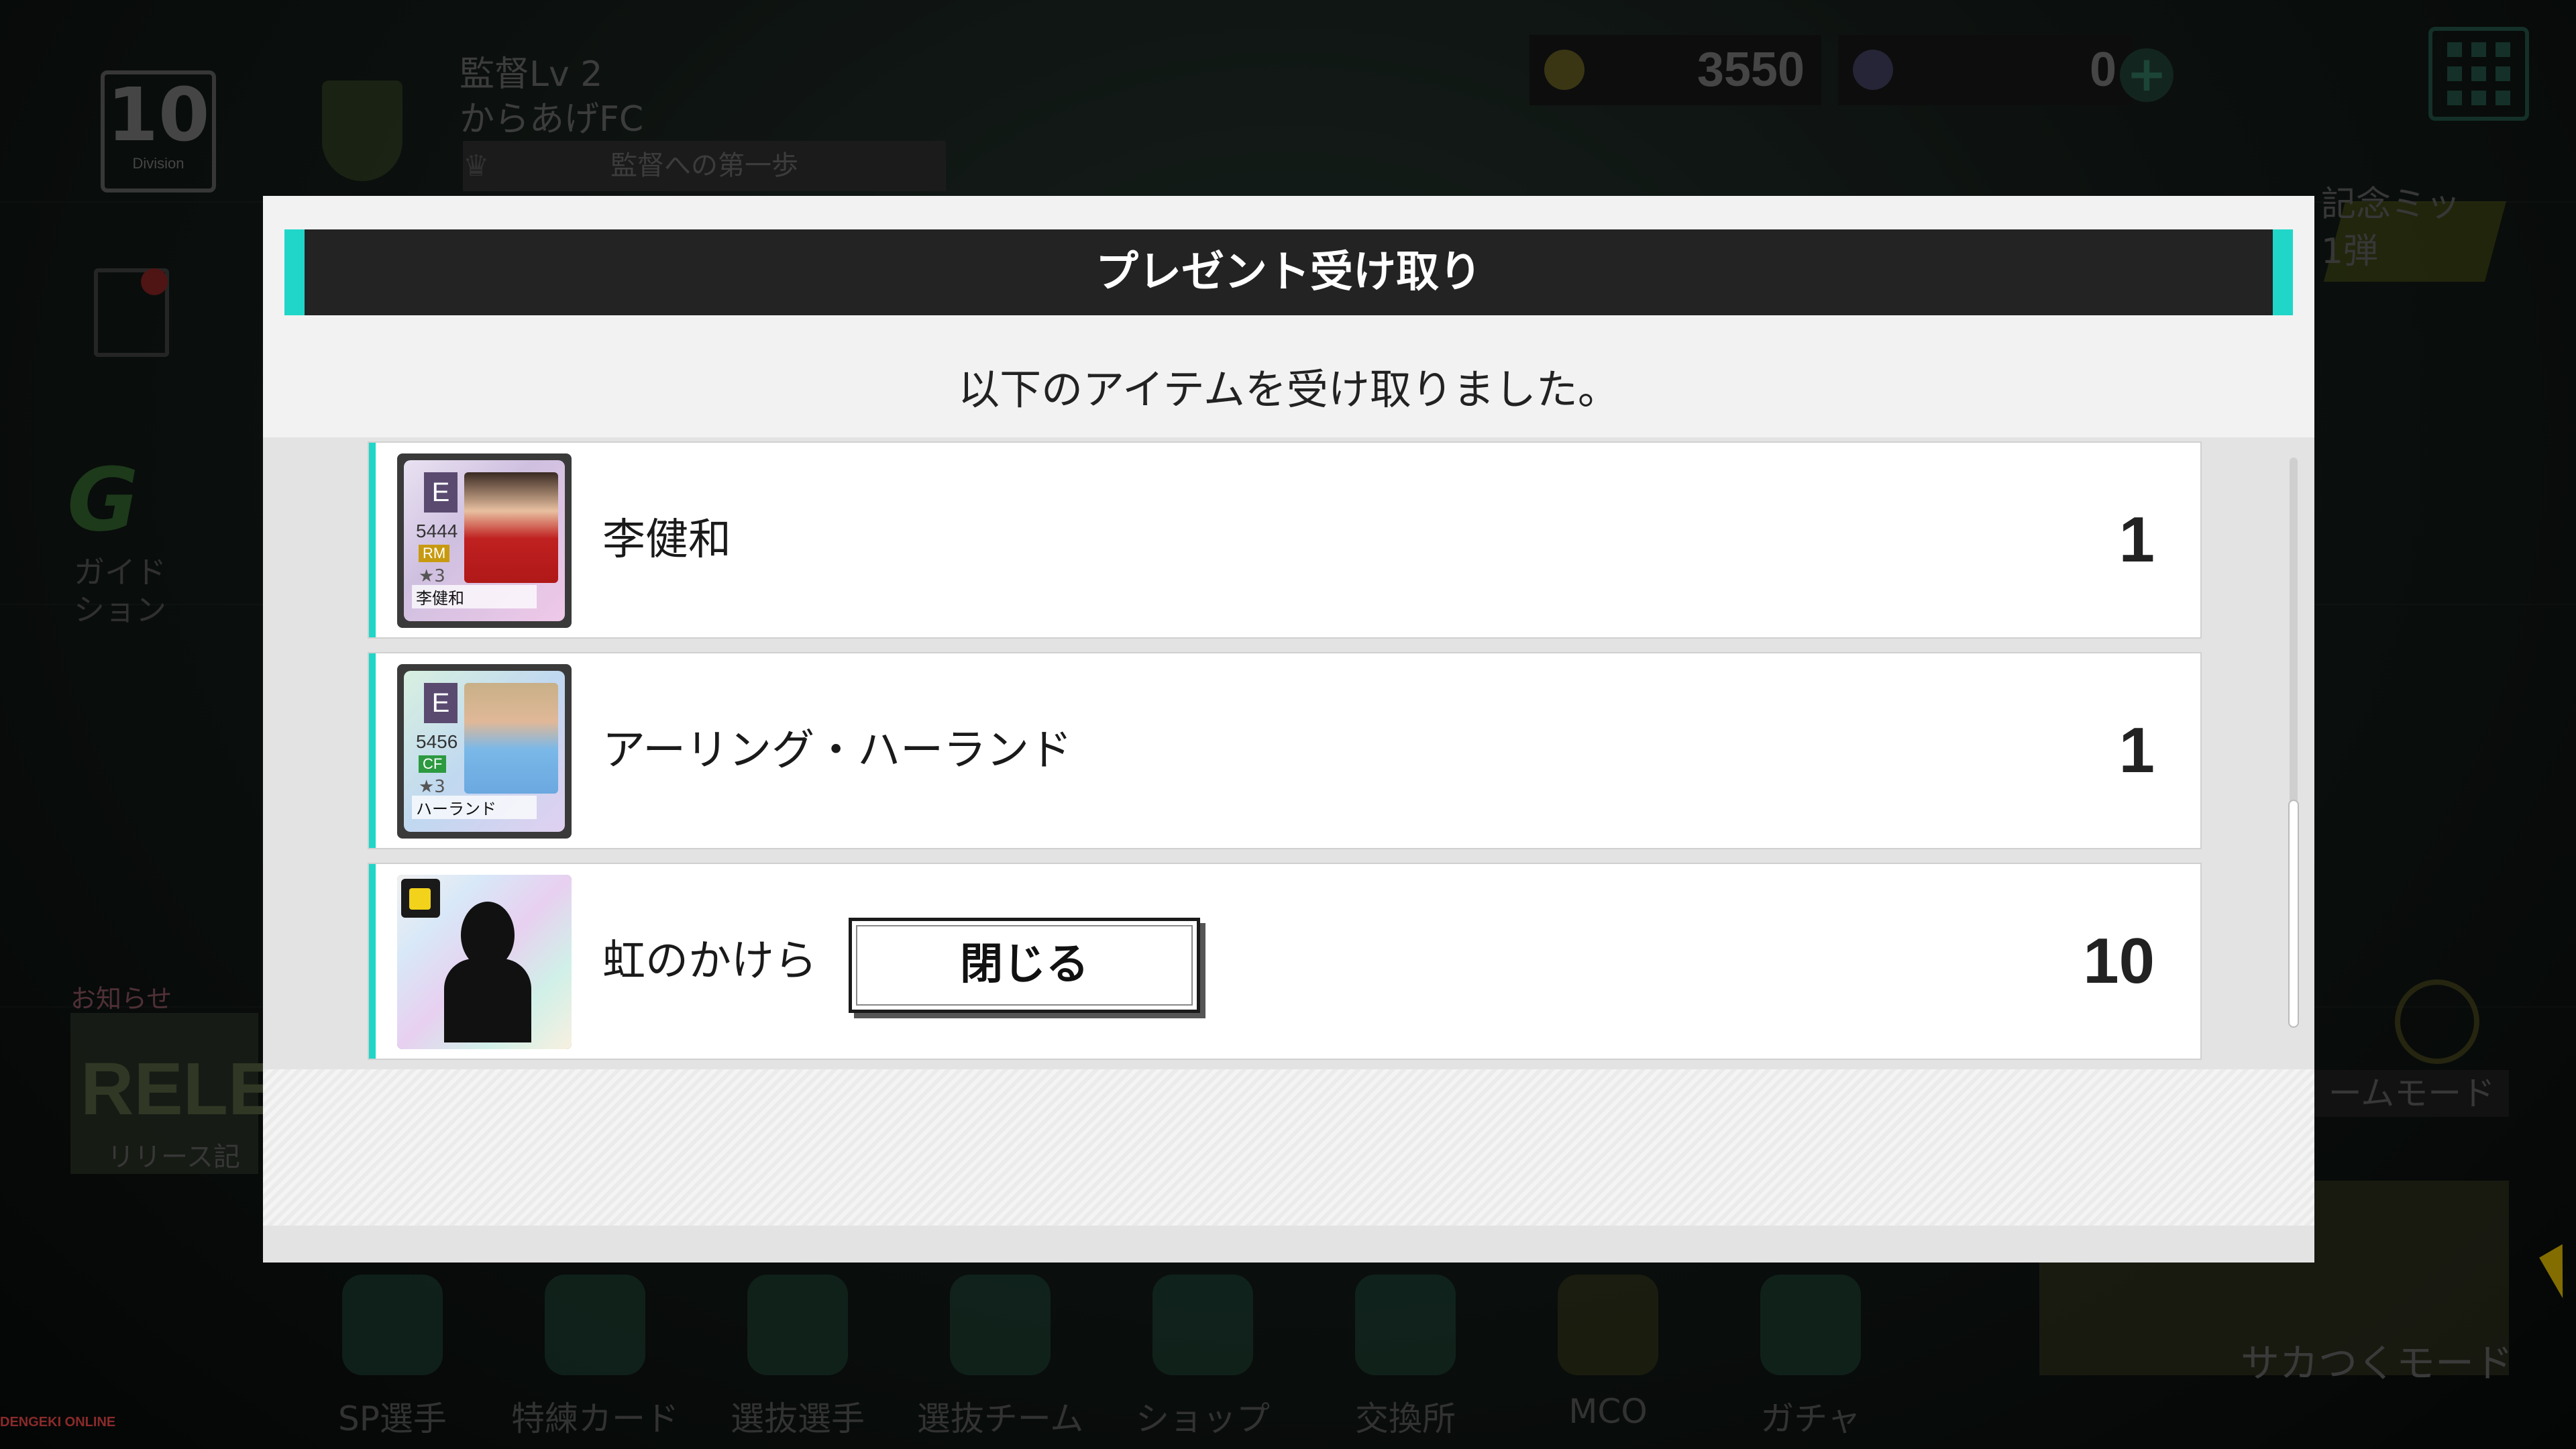 This screenshot has height=1449, width=2576. Describe the element at coordinates (1285, 750) in the screenshot. I see `list-item: E 5456 CF ★3 ハーランド アーリング・ハーランド 1` at that location.